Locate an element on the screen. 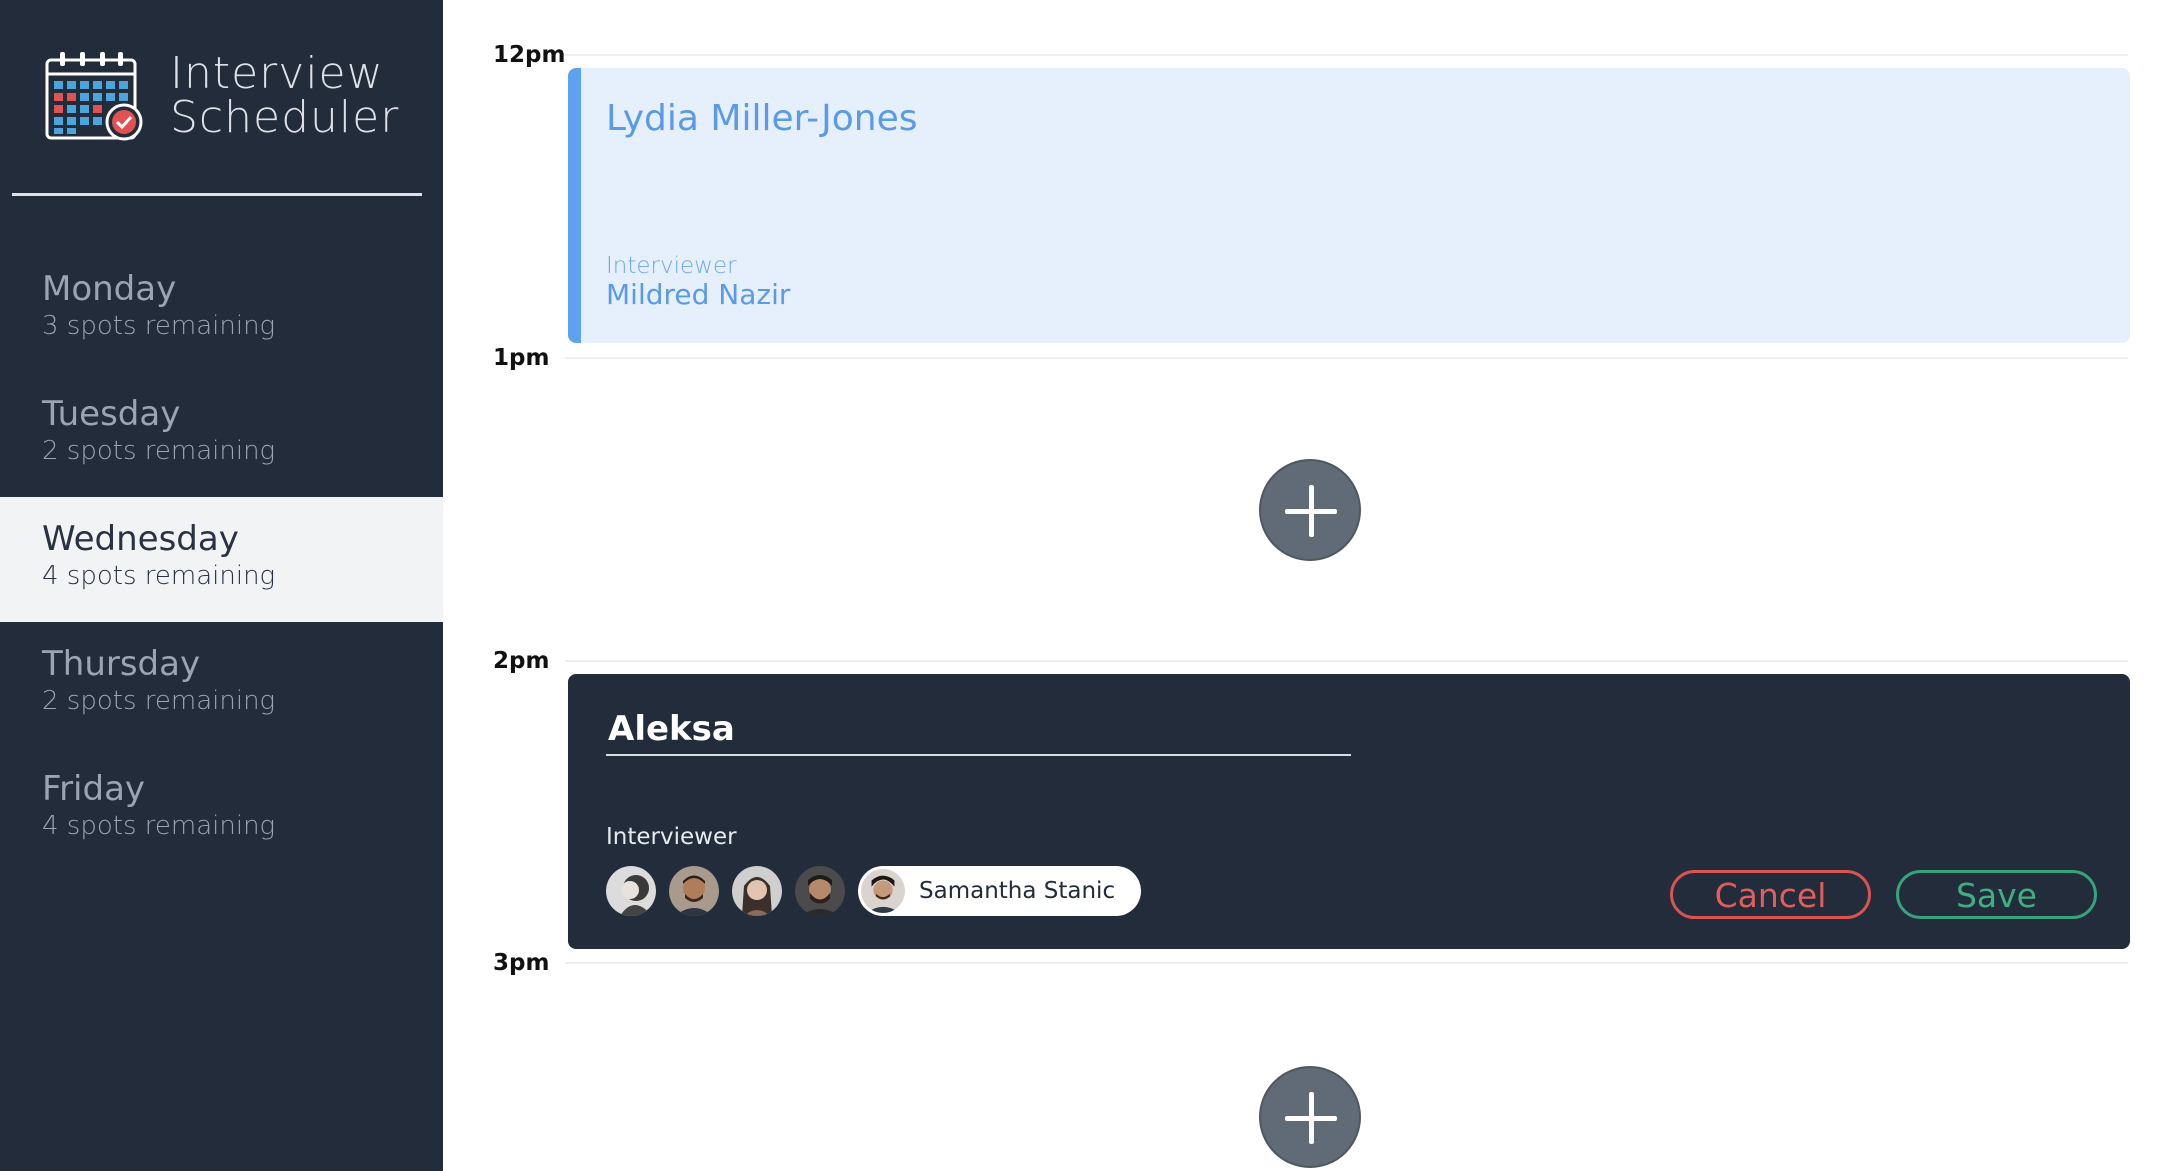 Image resolution: width=2160 pixels, height=1171 pixels. interviewer-list: Samantha Stanic is located at coordinates (874, 891).